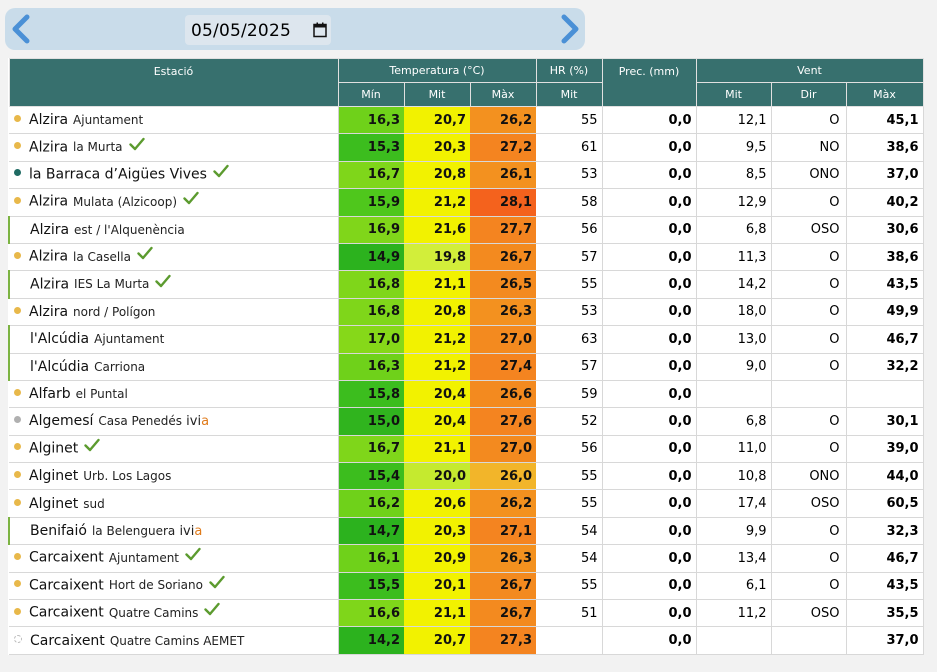 The width and height of the screenshot is (937, 672). Describe the element at coordinates (503, 94) in the screenshot. I see `header-temp-max: Màx` at that location.